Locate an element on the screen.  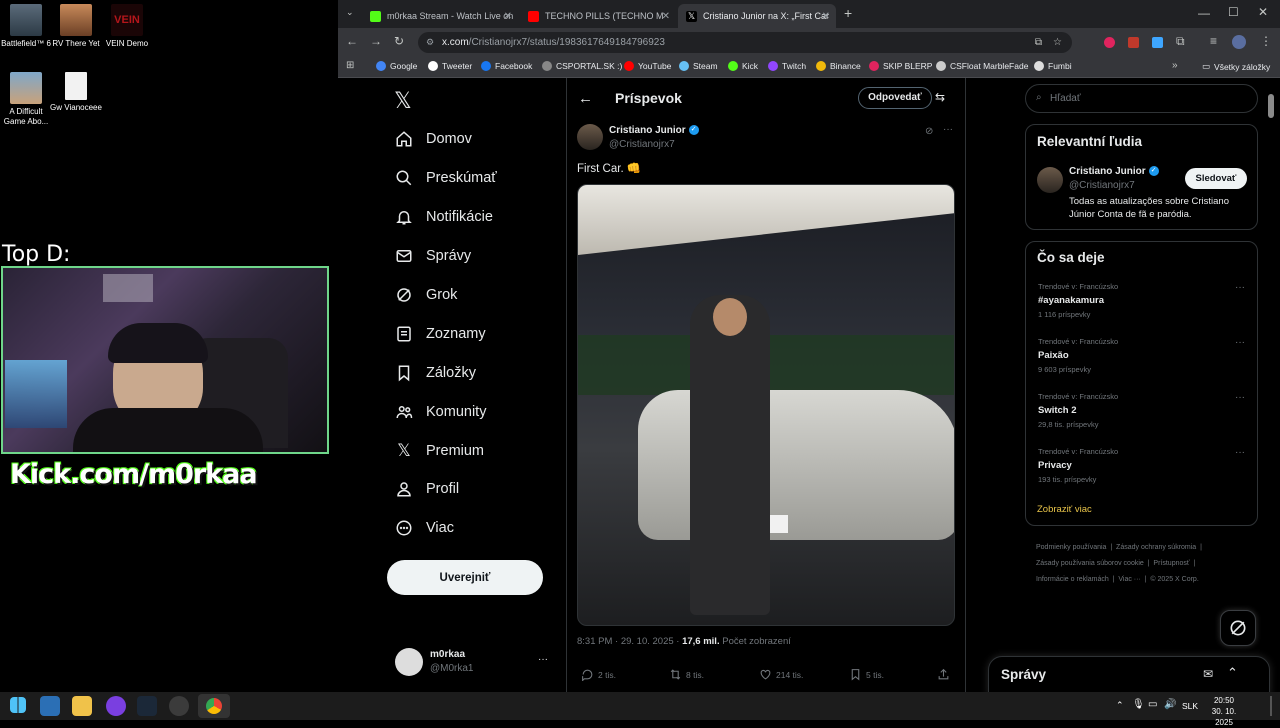
more-bookmarks-icon: » is located at coordinates (1175, 65).